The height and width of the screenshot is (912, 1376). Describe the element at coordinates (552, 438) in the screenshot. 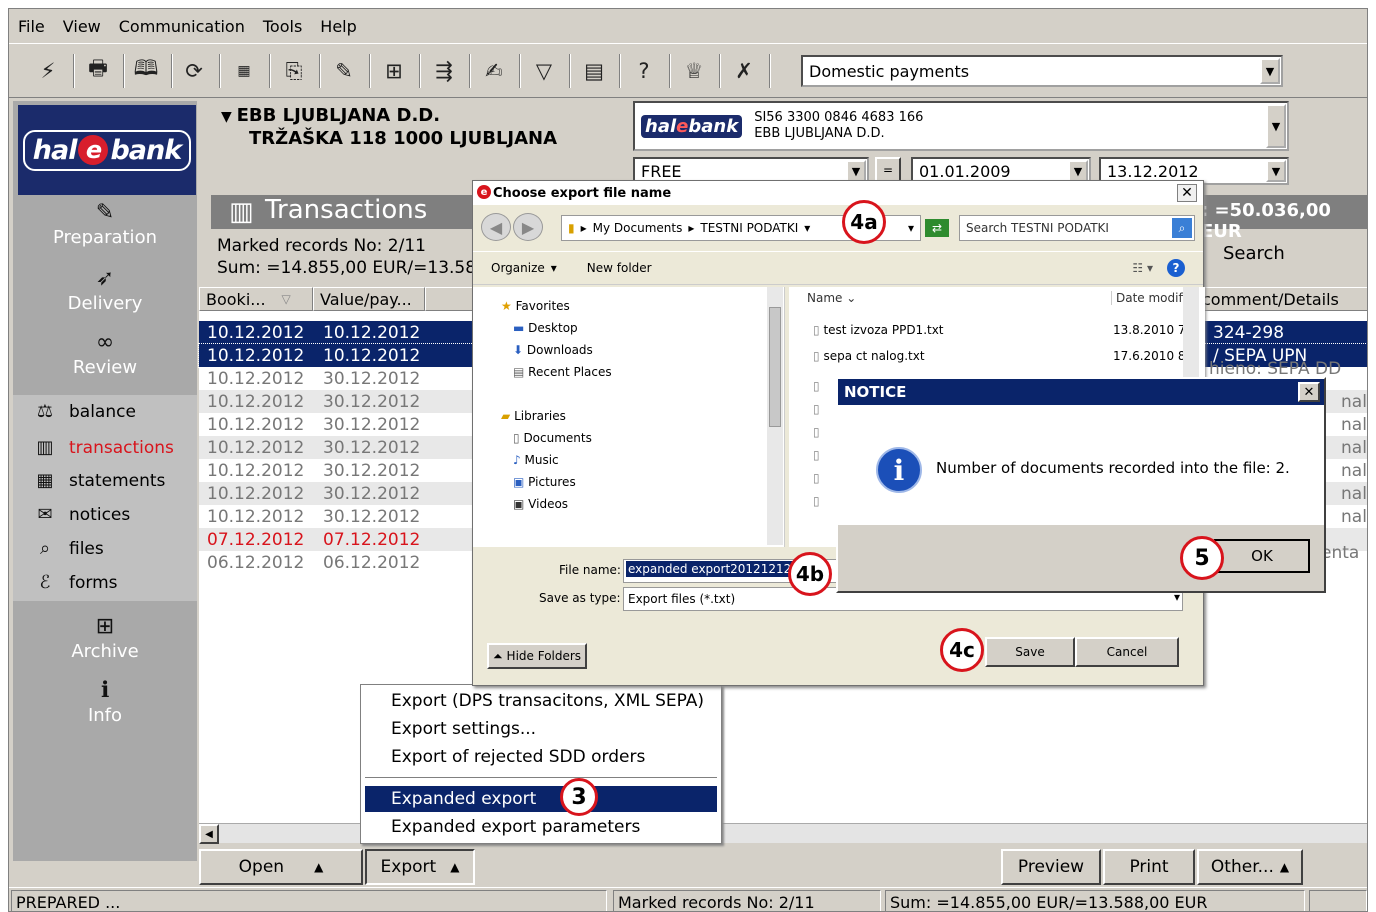

I see `tree-documents: ▯ Documents` at that location.